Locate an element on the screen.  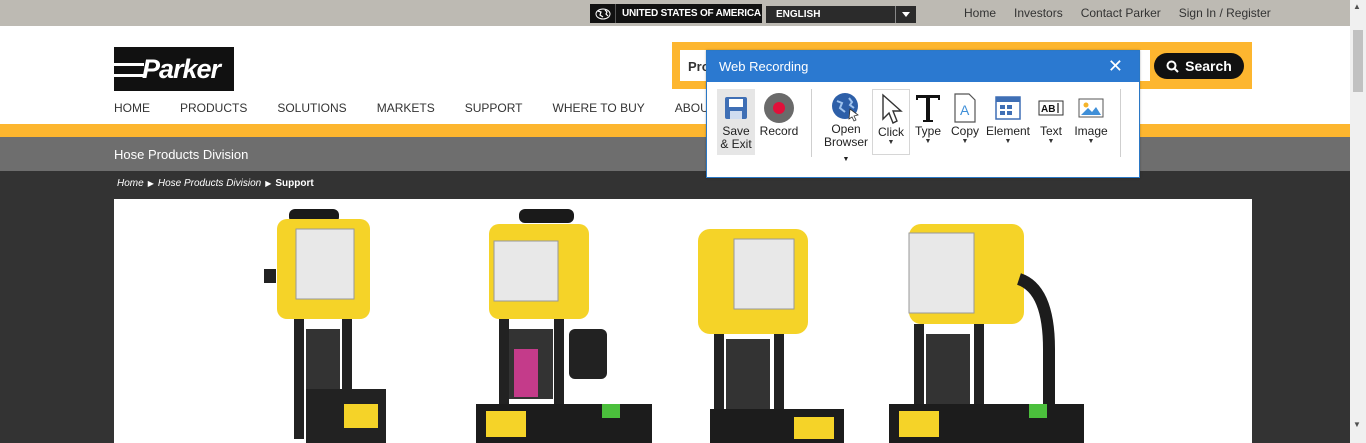
text-label: Text is located at coordinates (1050, 131).